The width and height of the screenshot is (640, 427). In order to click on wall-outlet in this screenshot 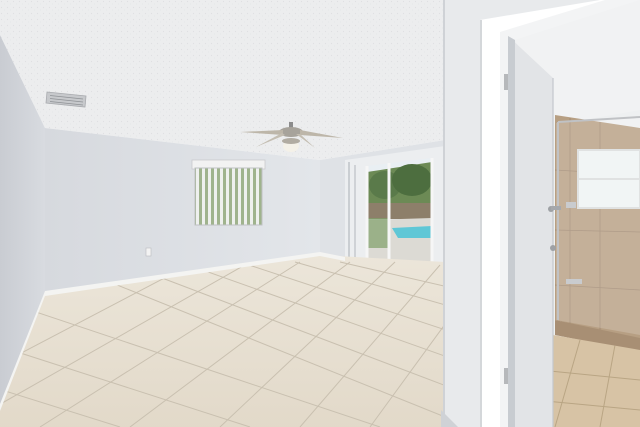, I will do `click(148, 252)`.